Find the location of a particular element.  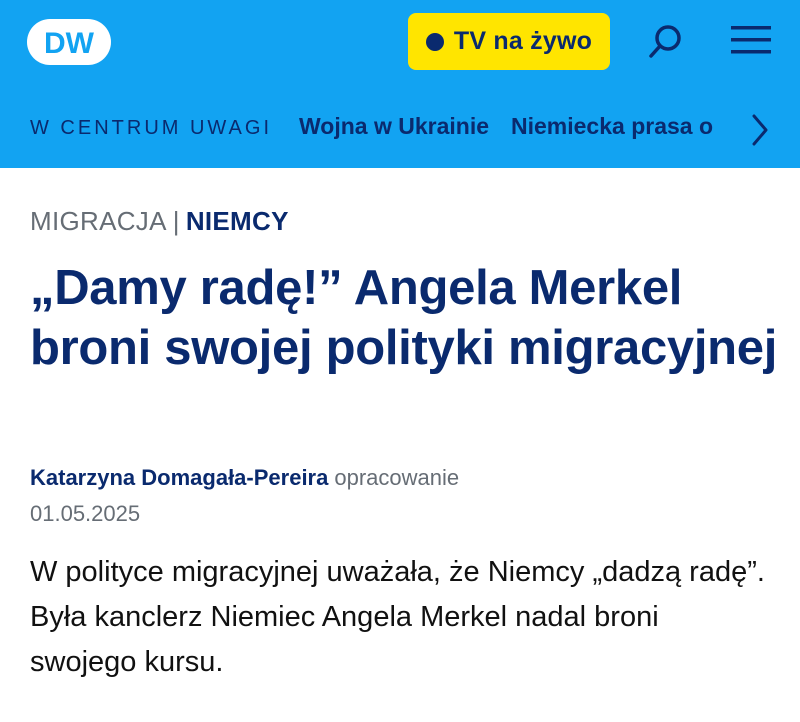

logo-text: DW is located at coordinates (69, 43).